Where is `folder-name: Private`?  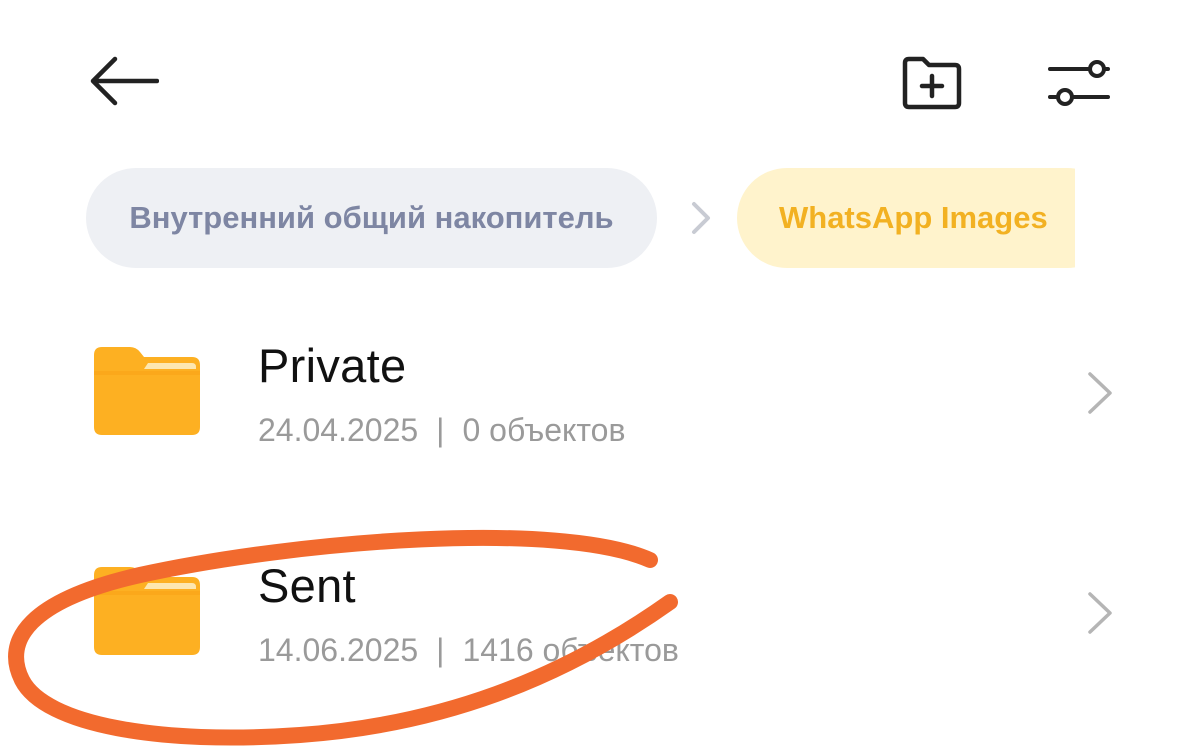
folder-name: Private is located at coordinates (332, 365).